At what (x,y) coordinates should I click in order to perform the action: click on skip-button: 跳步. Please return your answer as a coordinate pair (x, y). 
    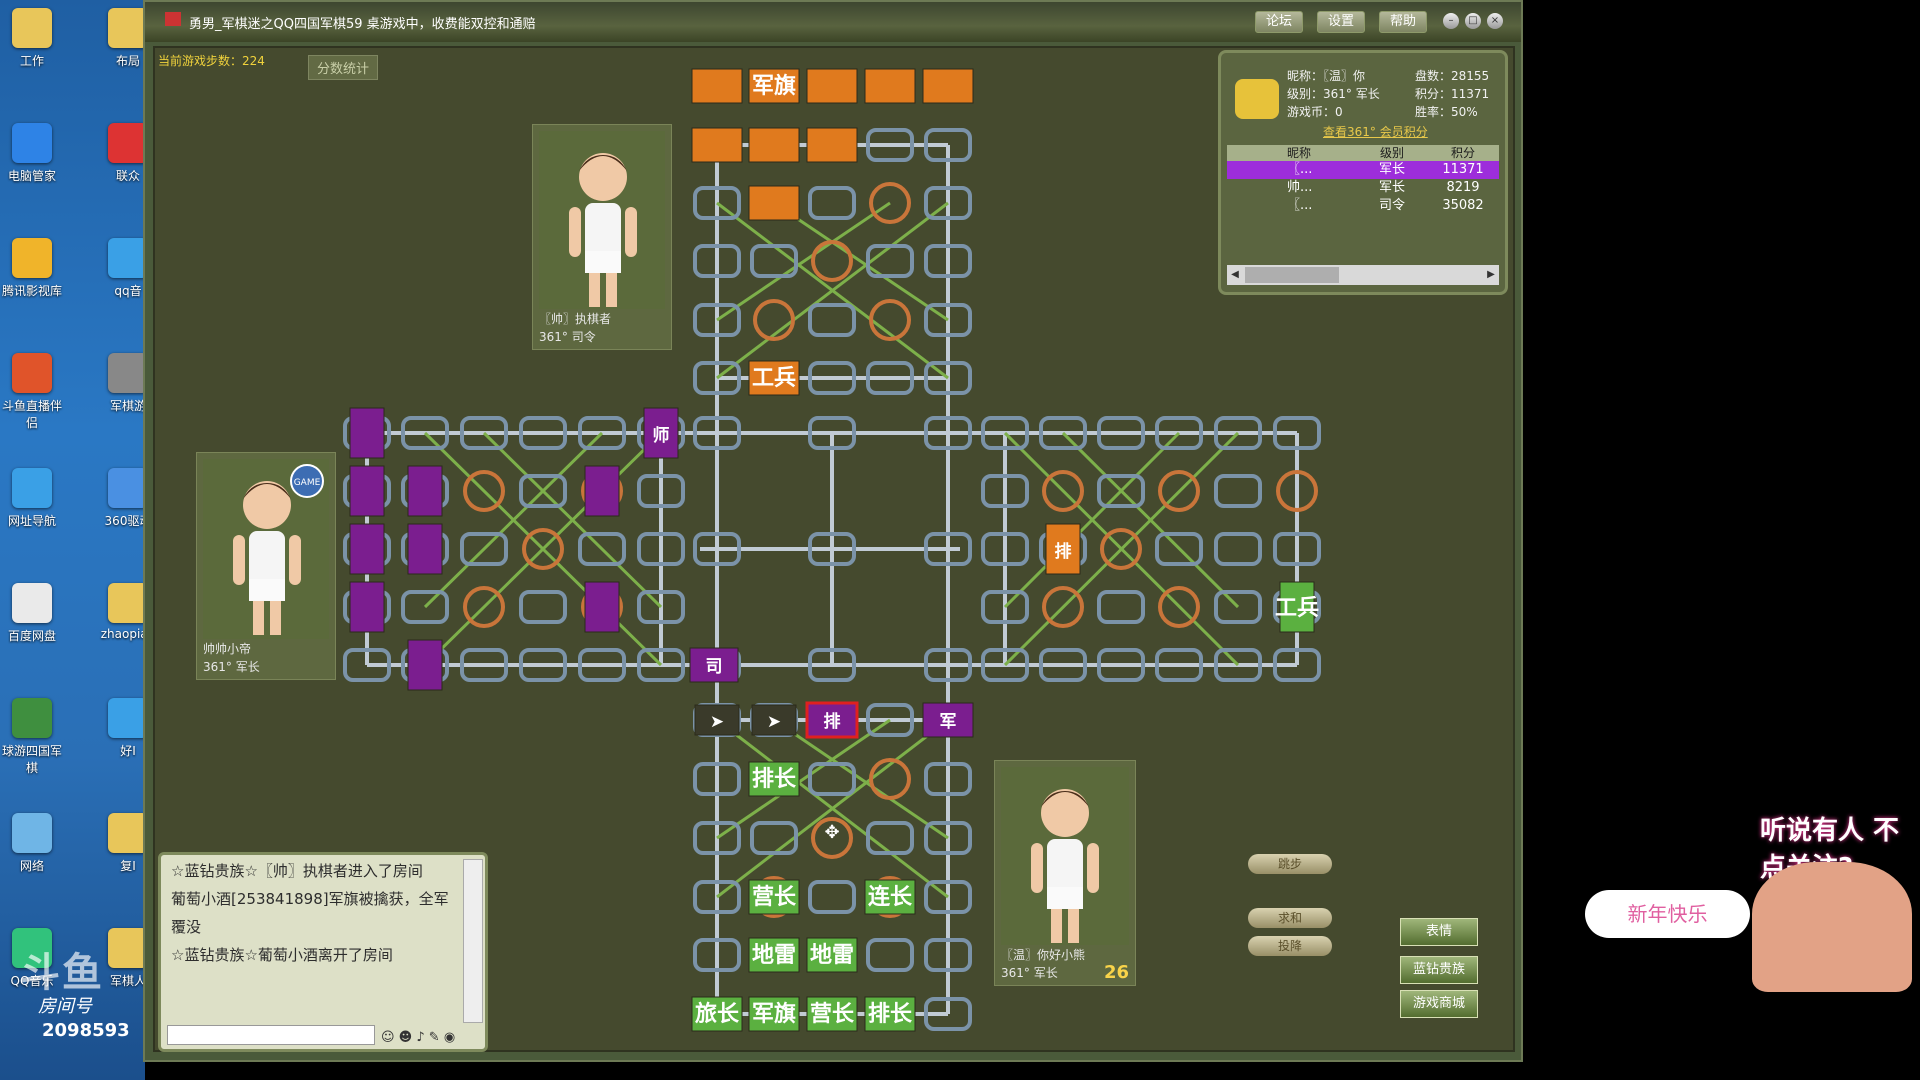
    Looking at the image, I should click on (1290, 864).